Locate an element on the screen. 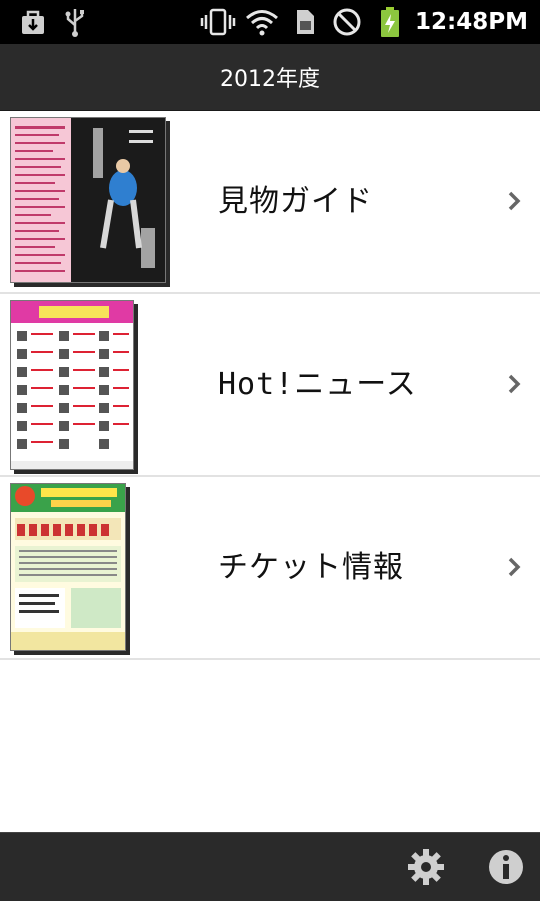 This screenshot has width=540, height=901. usb-icon is located at coordinates (75, 22).